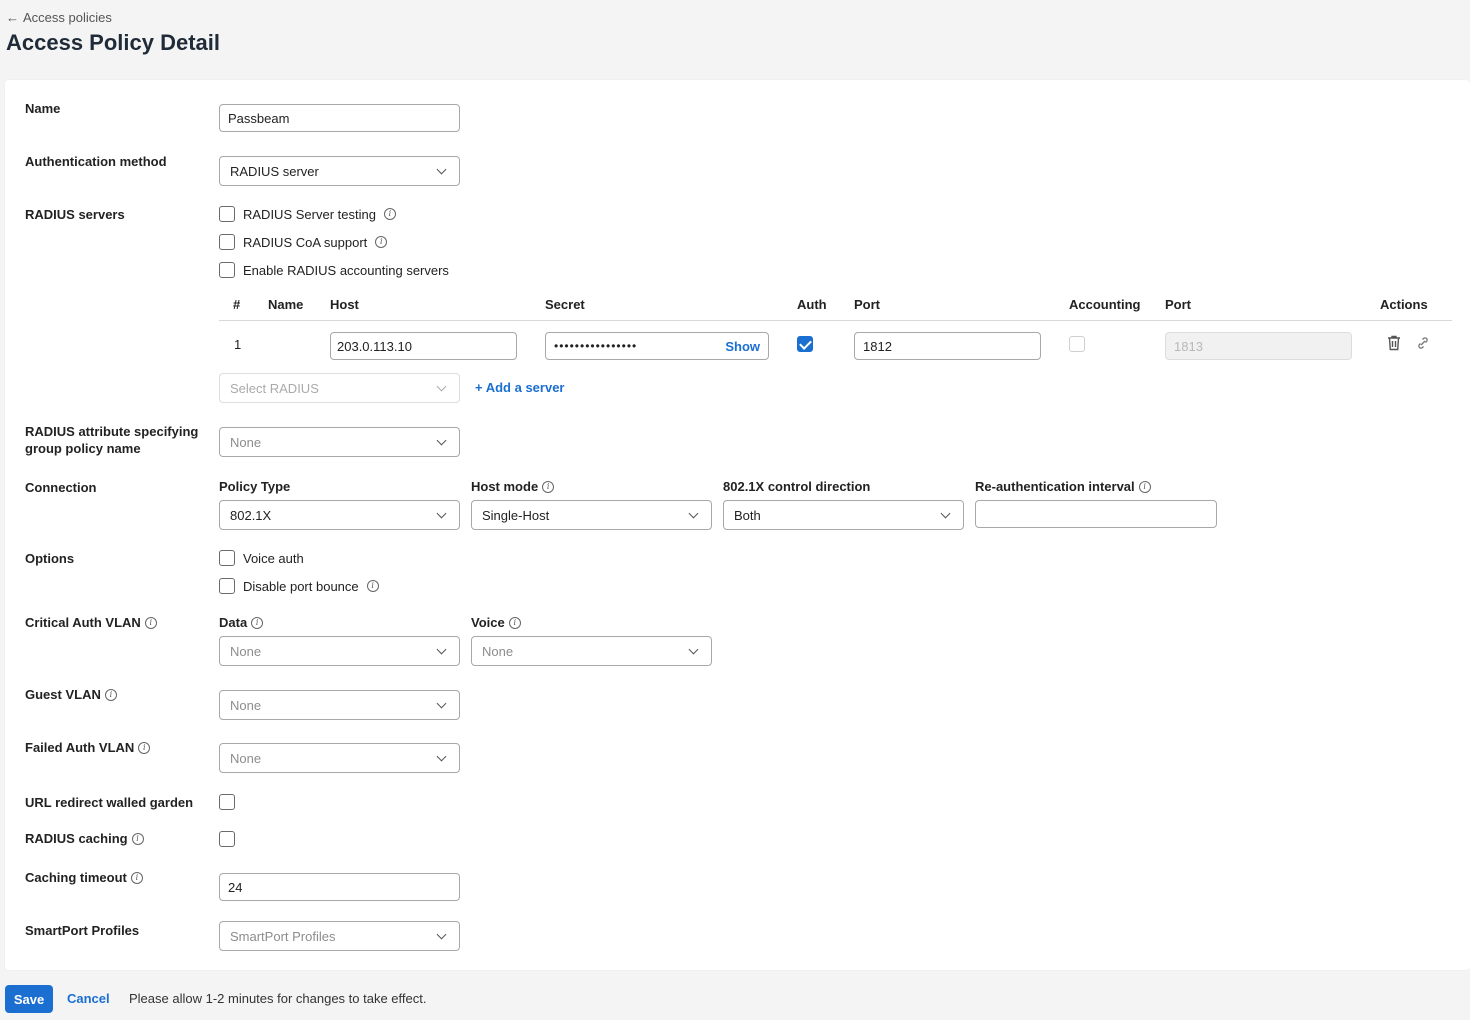 This screenshot has height=1020, width=1470. Describe the element at coordinates (1096, 514) in the screenshot. I see `reauth-interval-input` at that location.